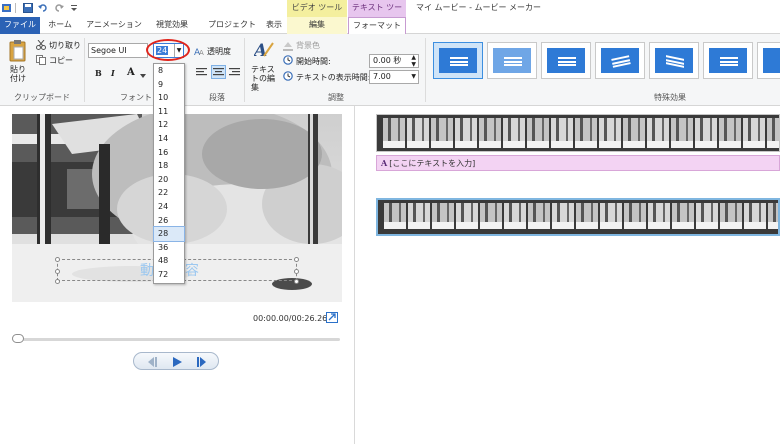 Image resolution: width=780 pixels, height=444 pixels. I want to click on seek-thumb, so click(18, 338).